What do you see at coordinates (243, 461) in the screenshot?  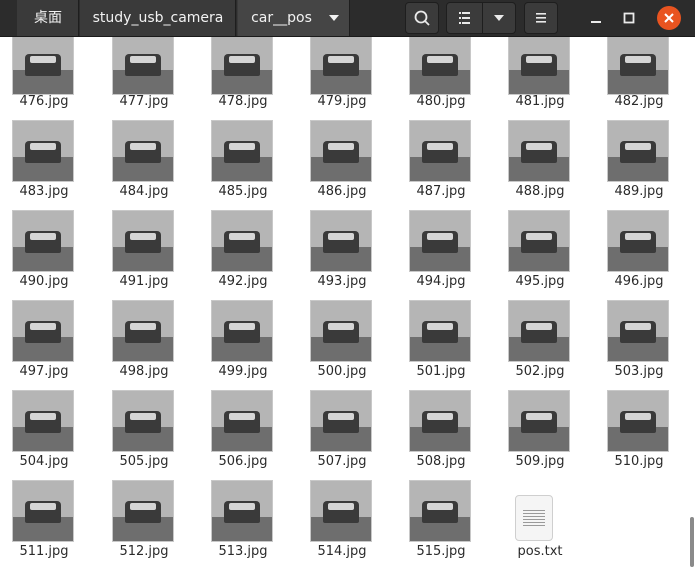 I see `file-name-label: 506.jpg` at bounding box center [243, 461].